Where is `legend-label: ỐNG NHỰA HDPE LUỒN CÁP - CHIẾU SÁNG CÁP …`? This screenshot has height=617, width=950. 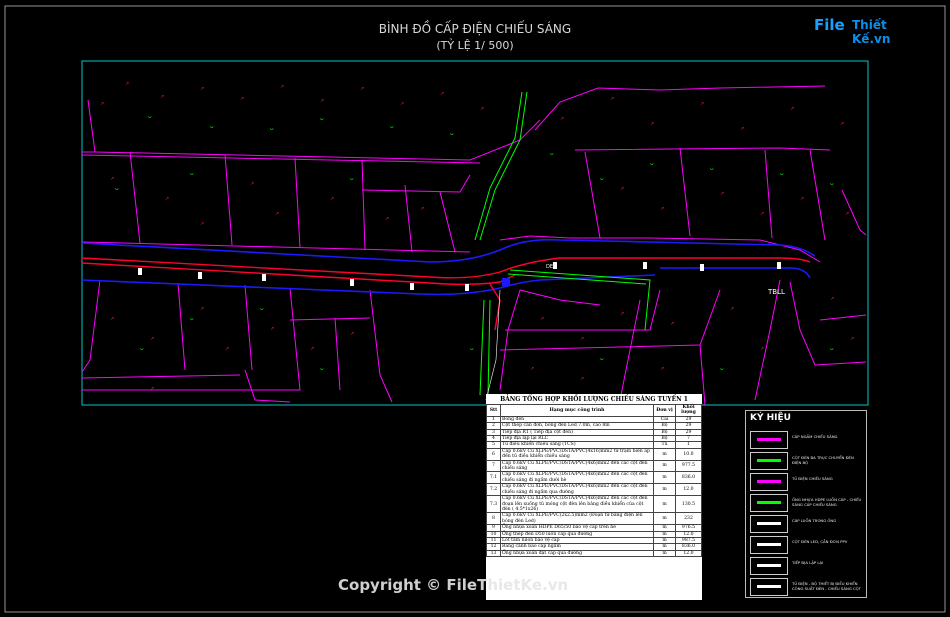 legend-label: ỐNG NHỰA HDPE LUỒN CÁP - CHIẾU SÁNG CÁP … is located at coordinates (827, 502).